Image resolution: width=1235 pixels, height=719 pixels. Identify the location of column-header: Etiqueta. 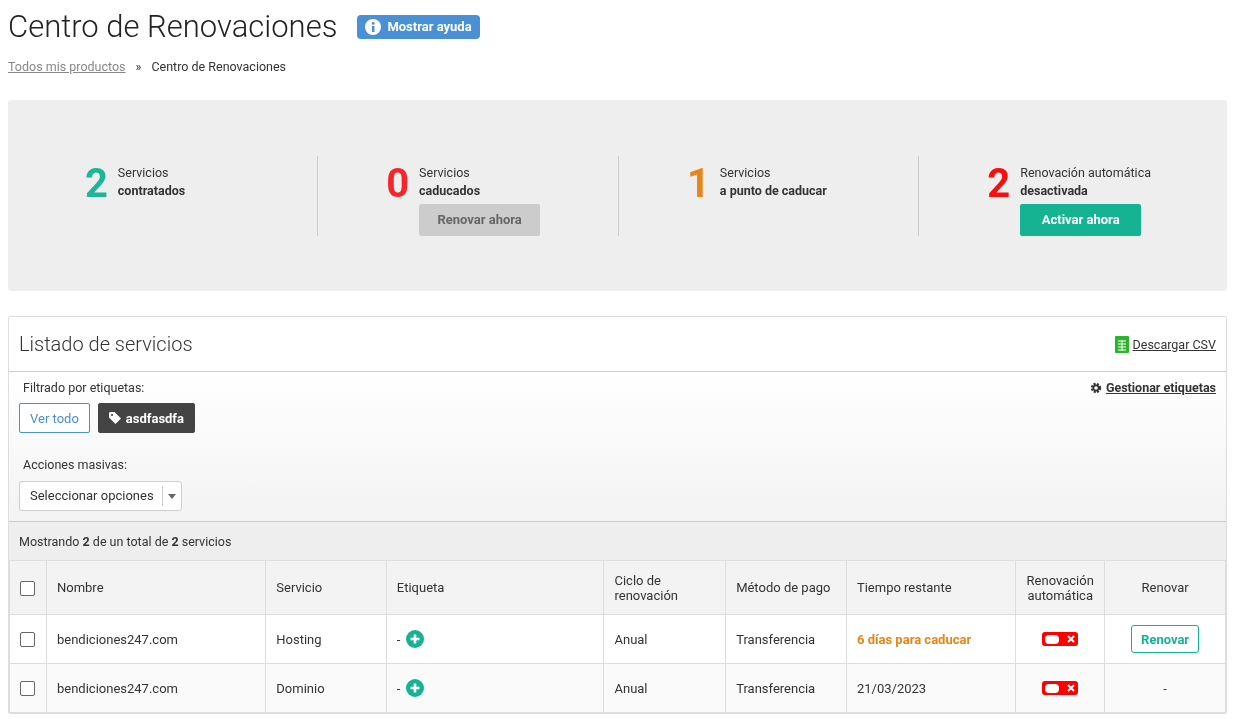
(495, 587).